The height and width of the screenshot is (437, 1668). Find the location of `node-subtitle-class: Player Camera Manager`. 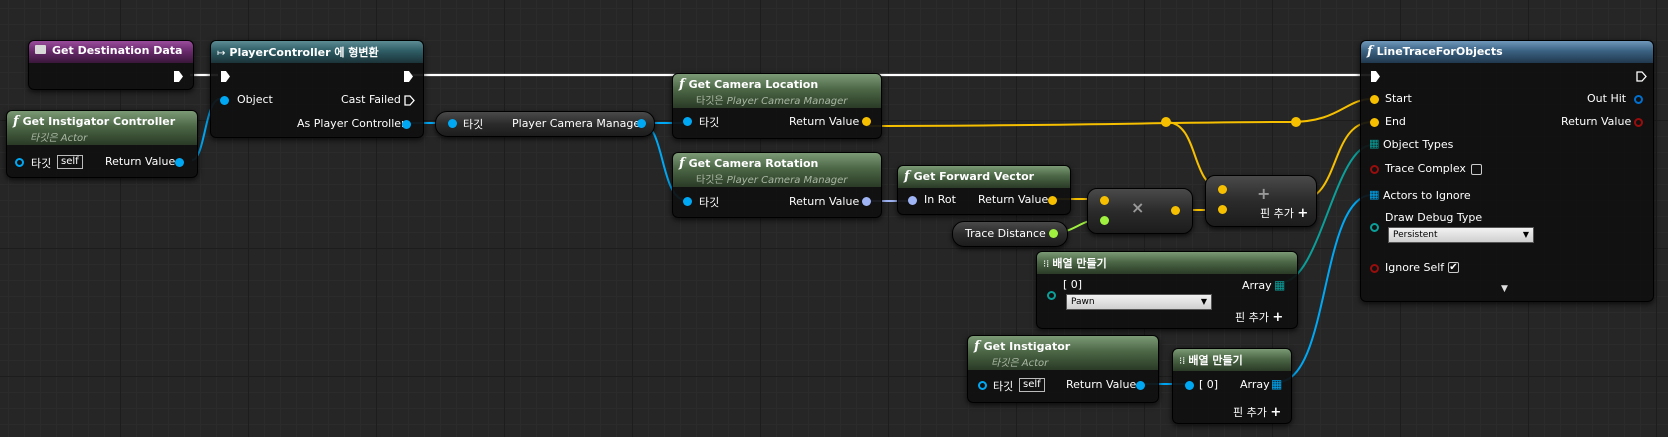

node-subtitle-class: Player Camera Manager is located at coordinates (787, 180).